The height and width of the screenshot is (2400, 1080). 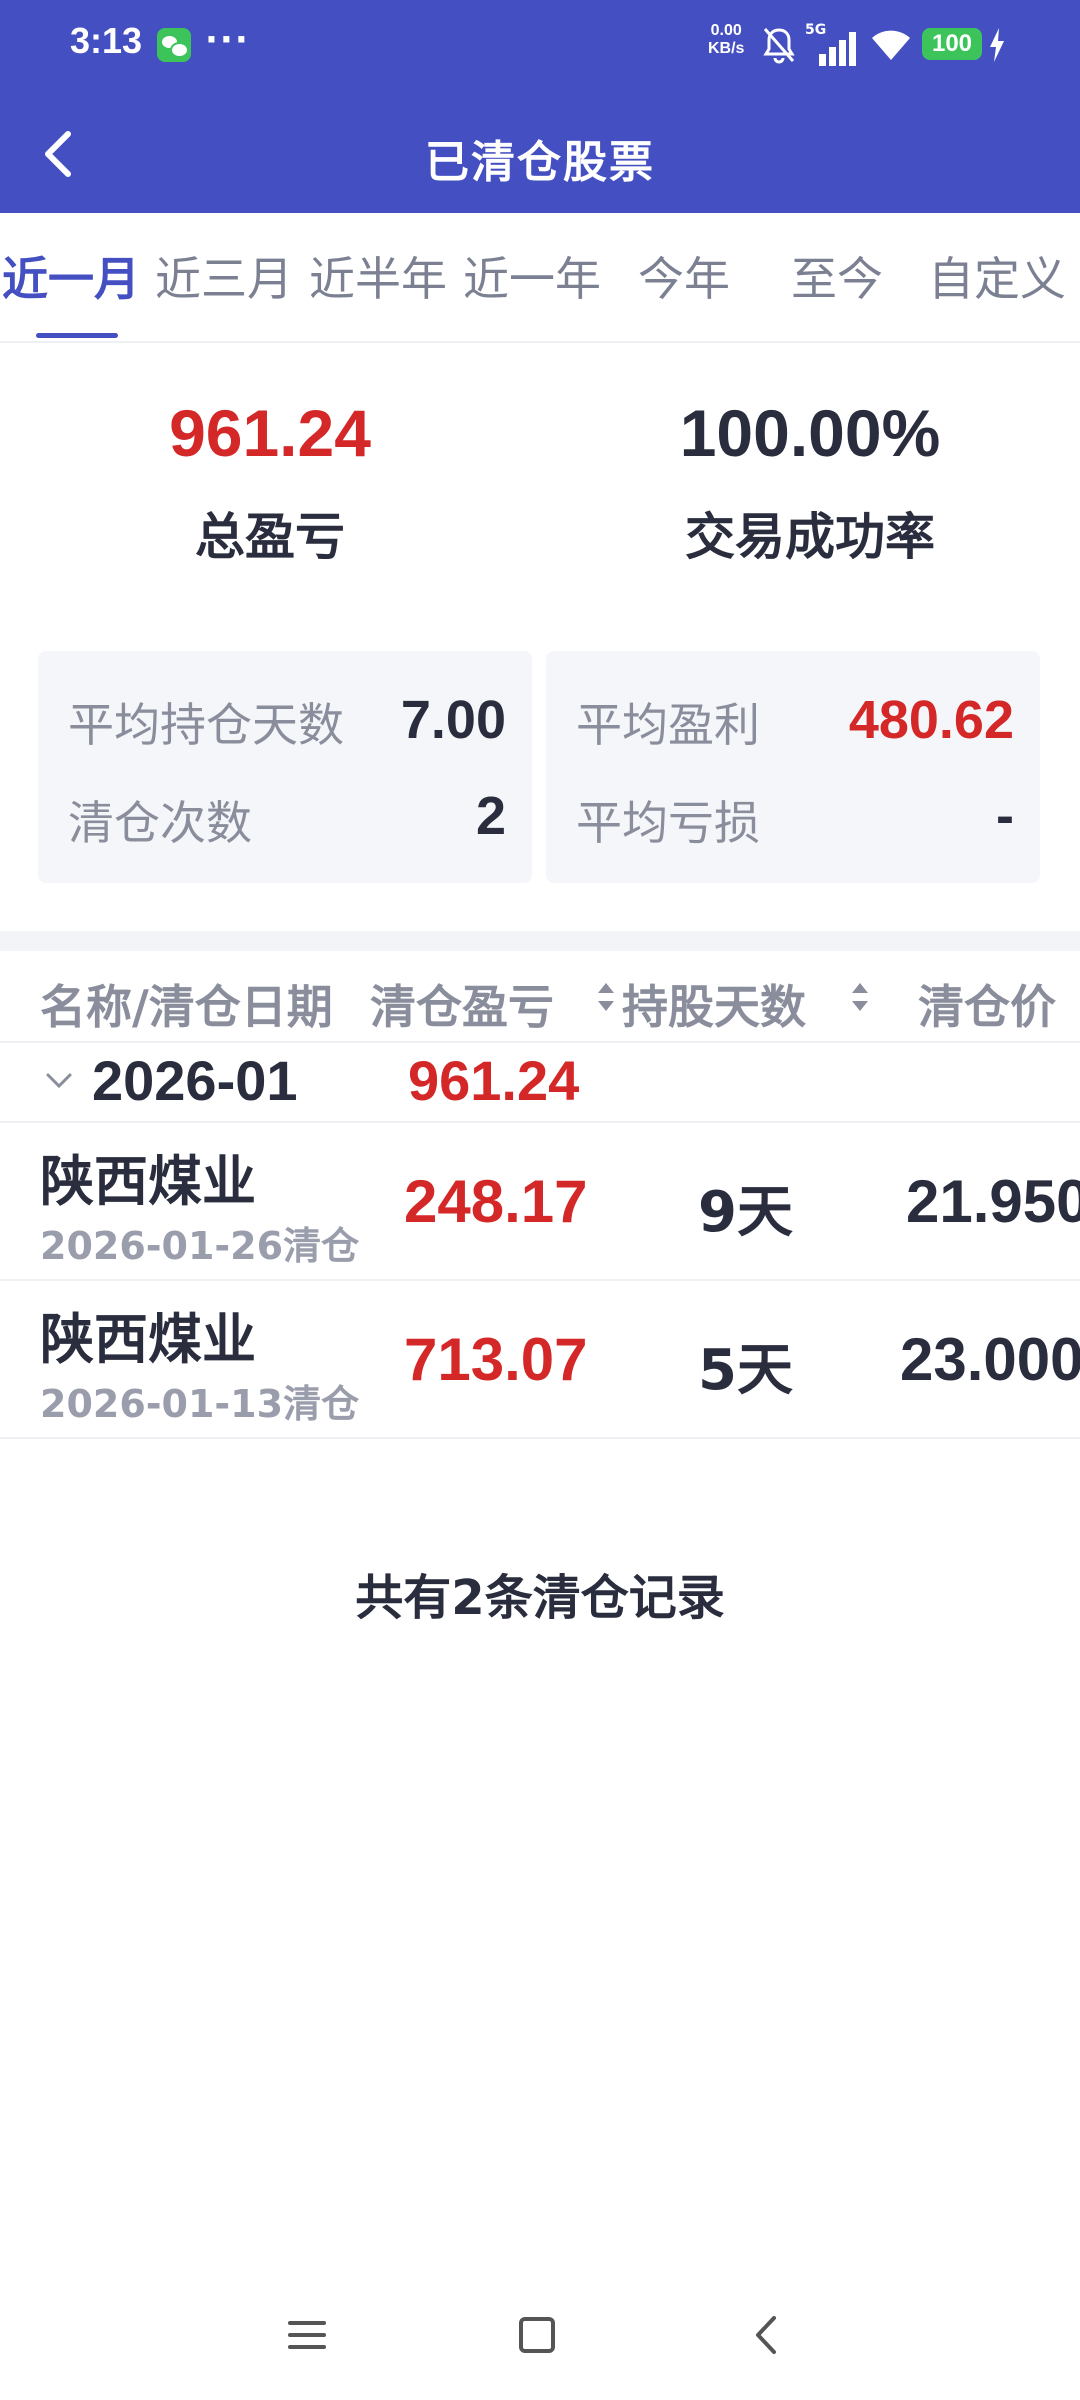 What do you see at coordinates (224, 276) in the screenshot?
I see `tab-3-months: 近三月` at bounding box center [224, 276].